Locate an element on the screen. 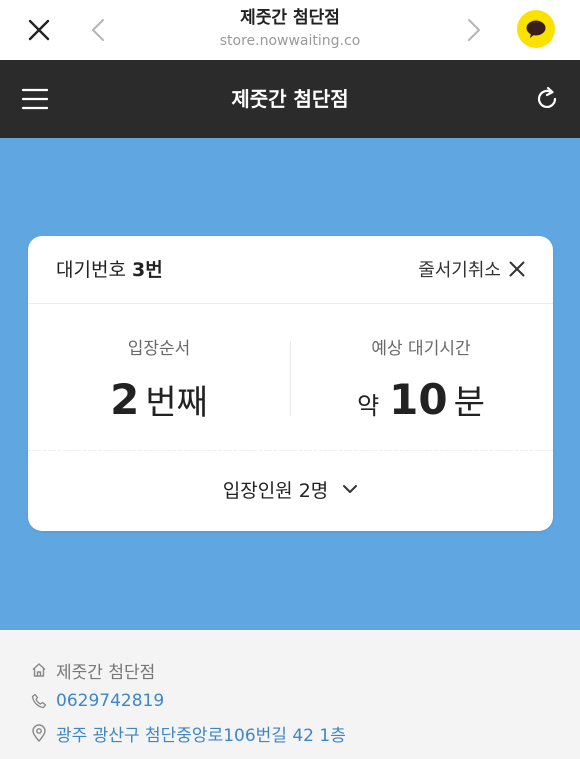 This screenshot has height=759, width=580. queue-number-label: 대기번호 3번 is located at coordinates (109, 270).